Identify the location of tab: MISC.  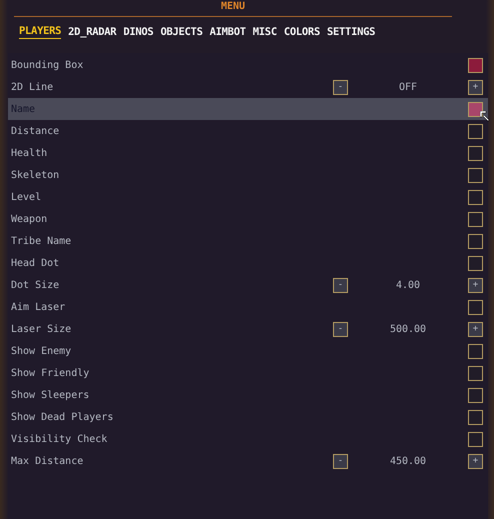
(264, 32).